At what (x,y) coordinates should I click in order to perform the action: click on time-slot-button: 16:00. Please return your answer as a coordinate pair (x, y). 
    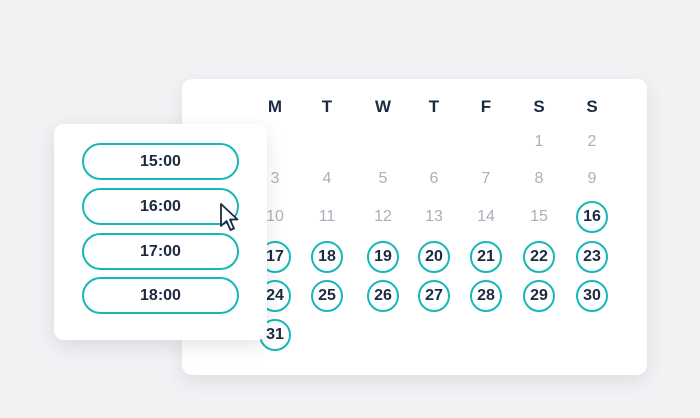
    Looking at the image, I should click on (160, 206).